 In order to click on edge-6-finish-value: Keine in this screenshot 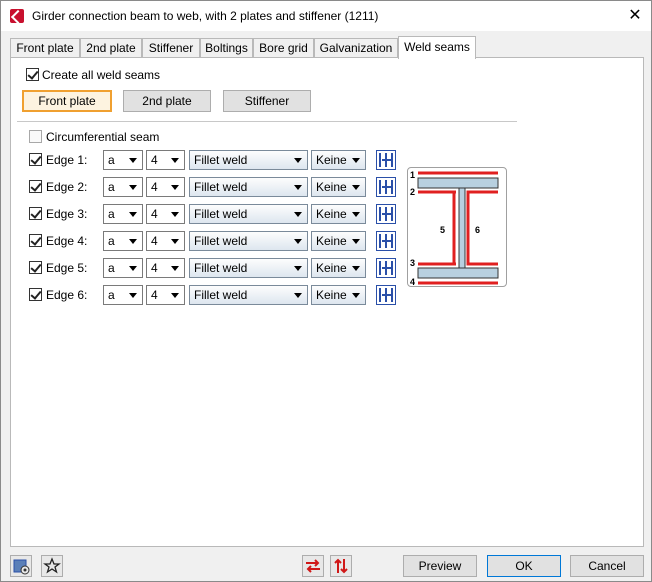, I will do `click(331, 295)`.